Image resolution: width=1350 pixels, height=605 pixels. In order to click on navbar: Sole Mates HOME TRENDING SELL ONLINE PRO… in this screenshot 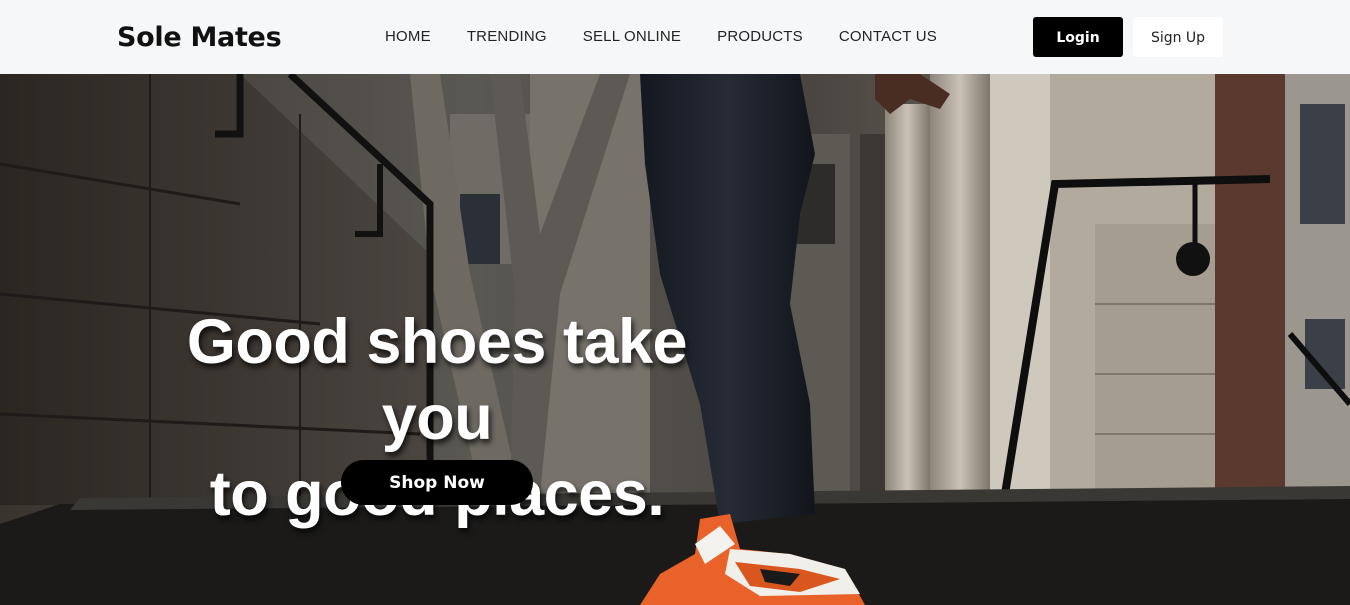, I will do `click(675, 37)`.